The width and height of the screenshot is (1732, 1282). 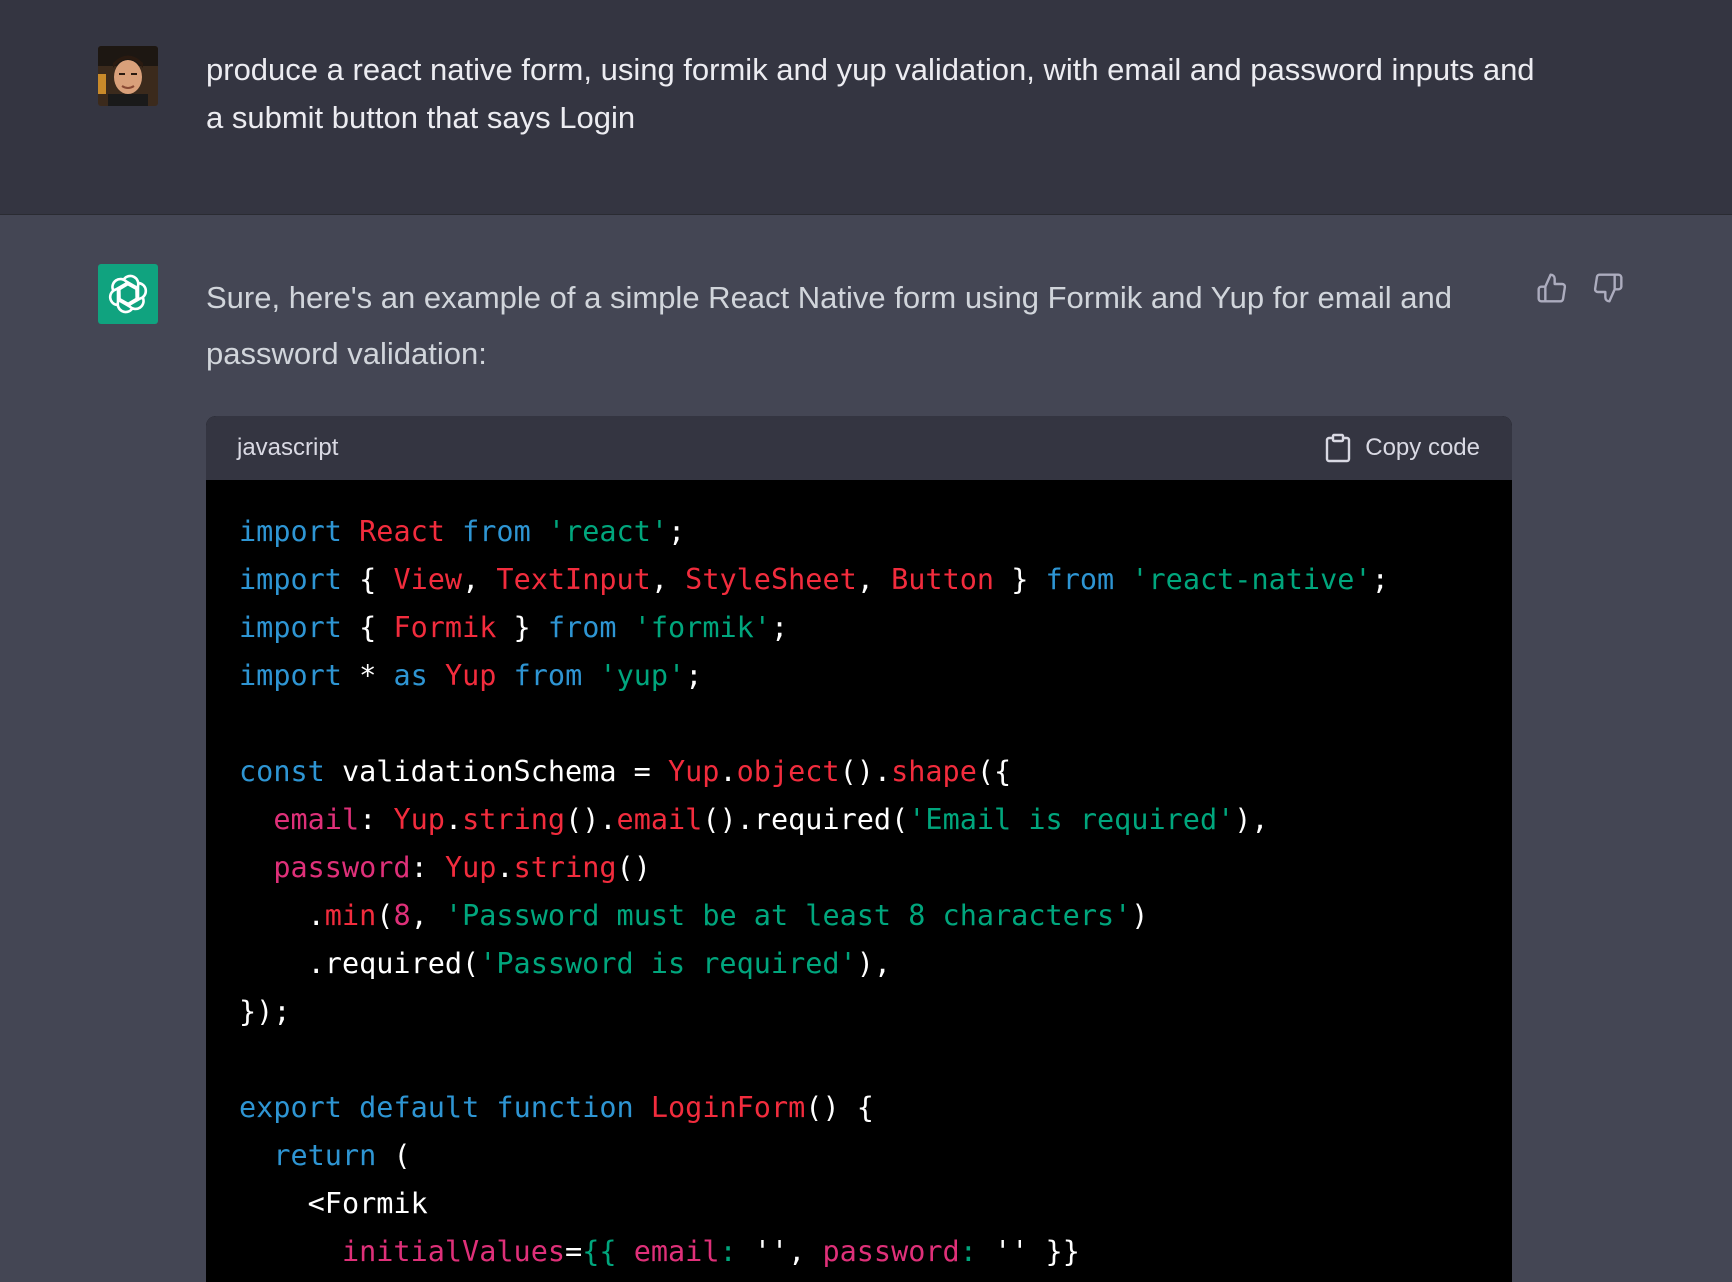 I want to click on code-line: export default function LoginForm() {, so click(x=875, y=1108).